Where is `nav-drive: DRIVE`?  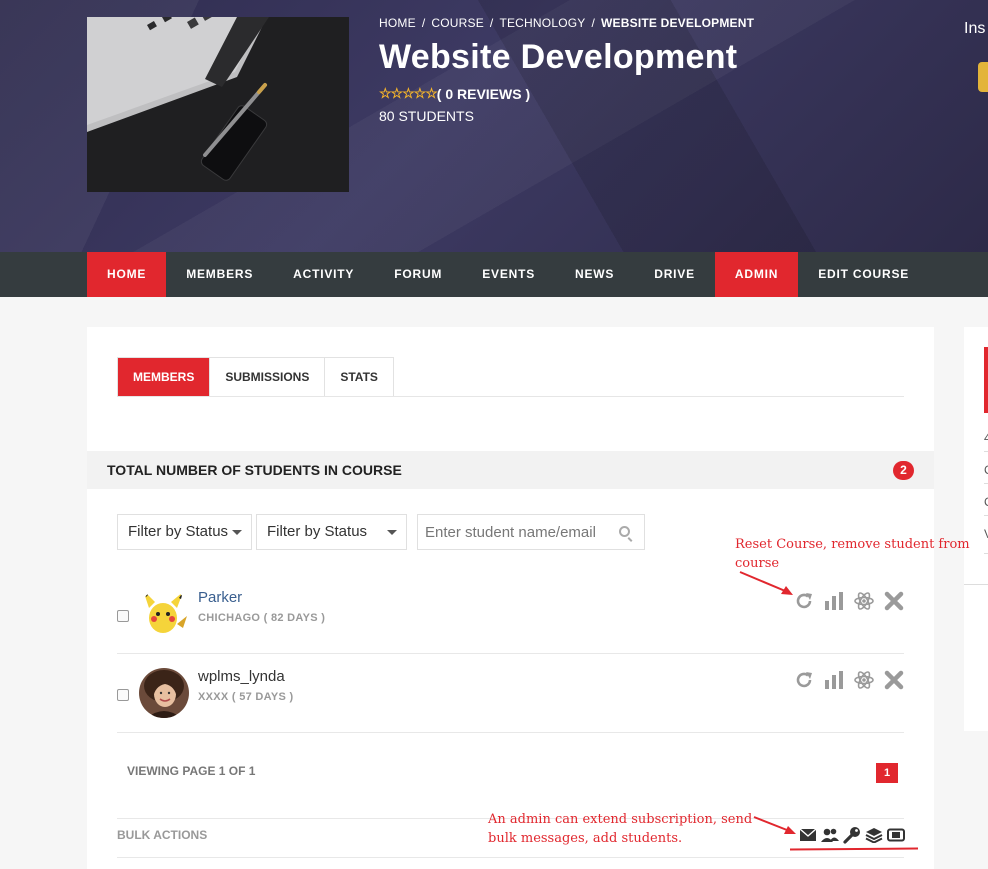 nav-drive: DRIVE is located at coordinates (674, 274).